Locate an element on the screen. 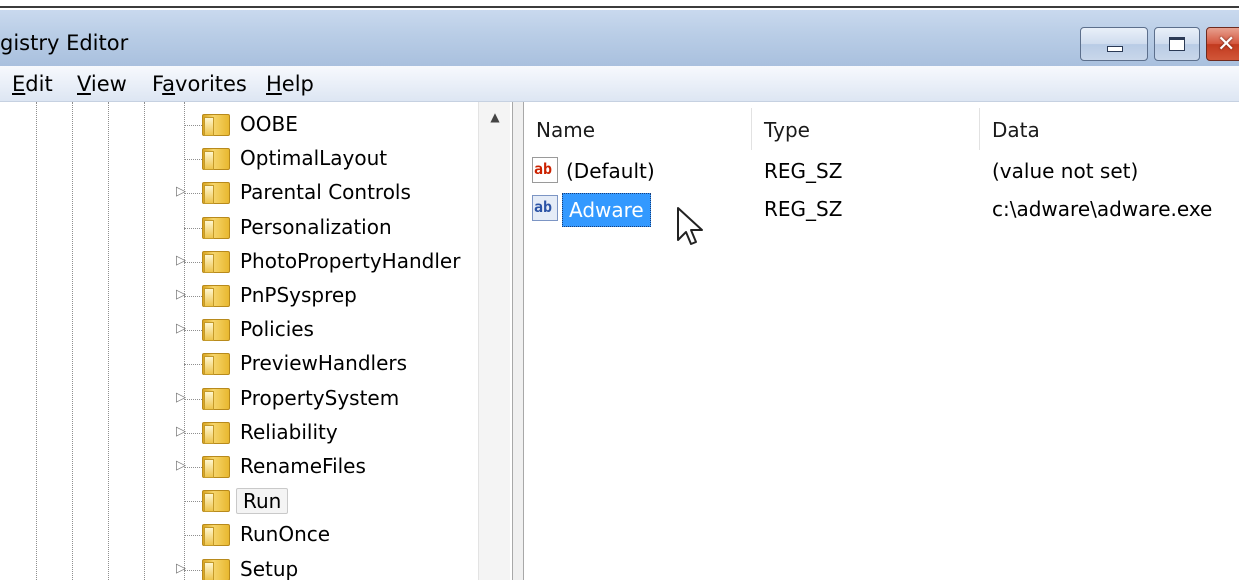  tree-item-label: PreviewHandlers is located at coordinates (324, 363).